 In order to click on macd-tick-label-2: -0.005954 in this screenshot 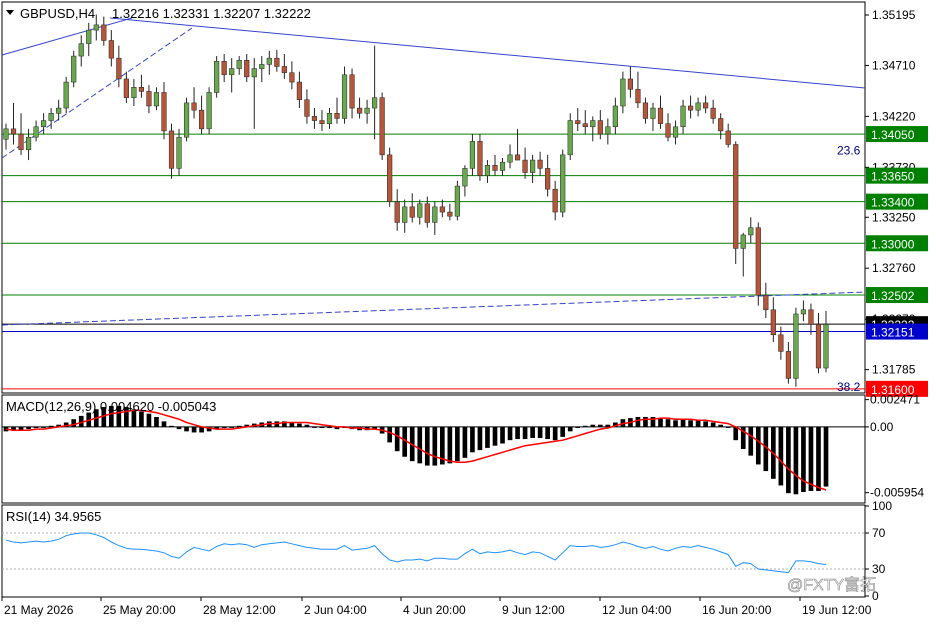, I will do `click(897, 493)`.